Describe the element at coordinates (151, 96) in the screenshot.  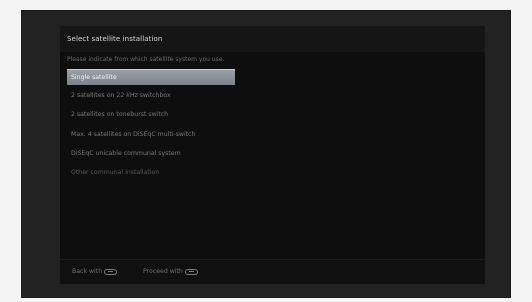
I see `option-22khz-switchbox: 2 satellites on 22 kHz switchbox` at that location.